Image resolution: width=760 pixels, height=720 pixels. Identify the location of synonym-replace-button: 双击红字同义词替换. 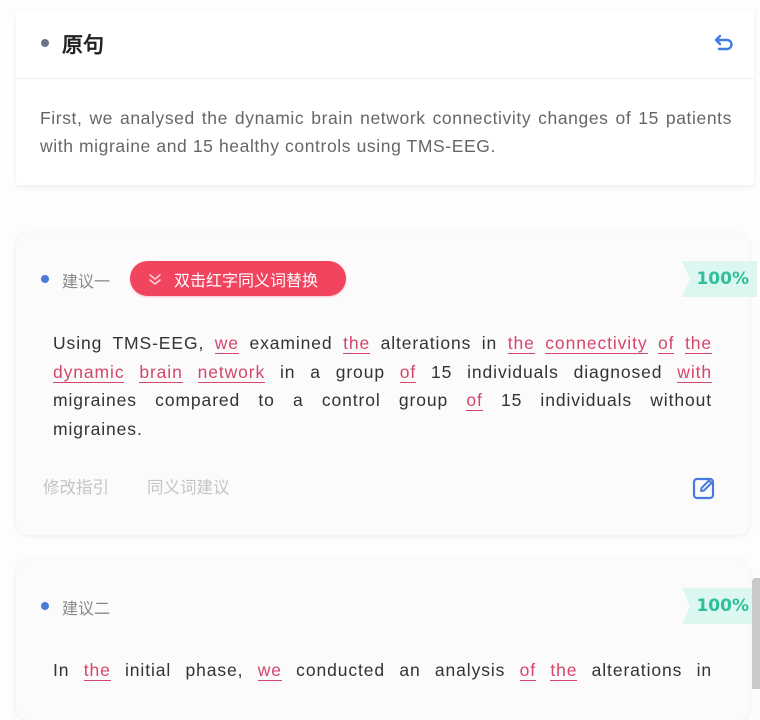
(238, 278).